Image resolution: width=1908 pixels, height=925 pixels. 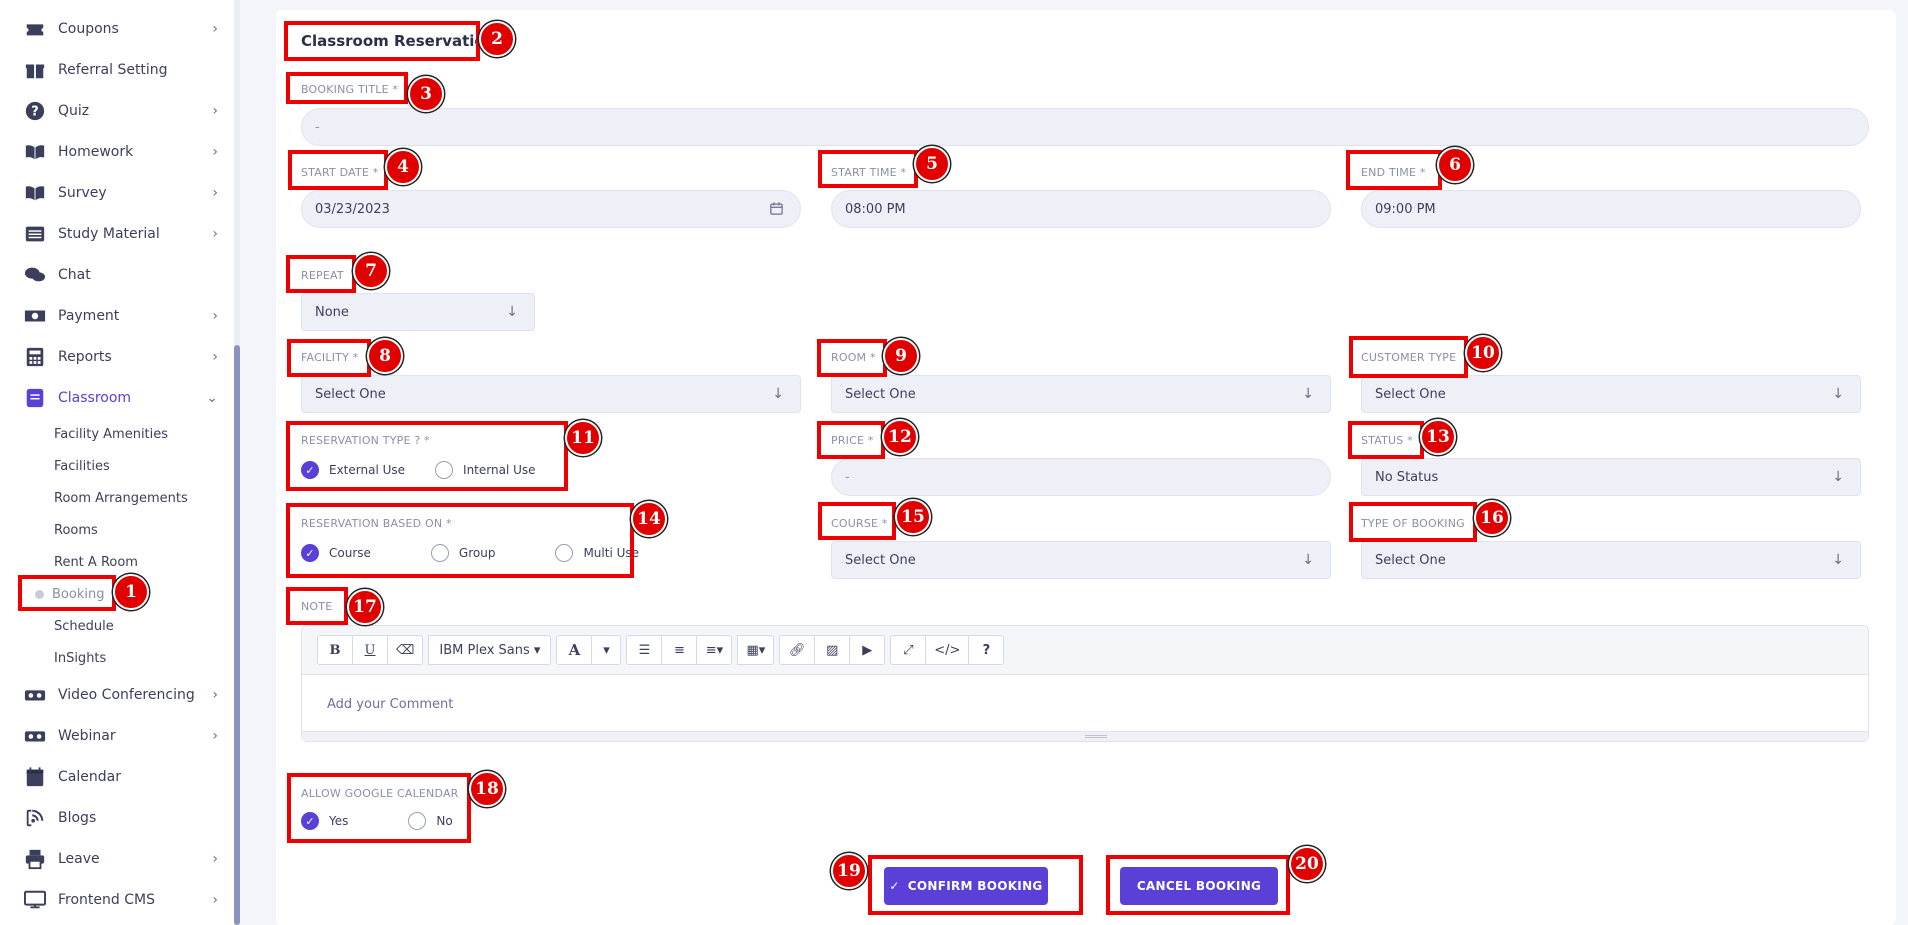 What do you see at coordinates (1307, 864) in the screenshot?
I see `annotation-badge: 20` at bounding box center [1307, 864].